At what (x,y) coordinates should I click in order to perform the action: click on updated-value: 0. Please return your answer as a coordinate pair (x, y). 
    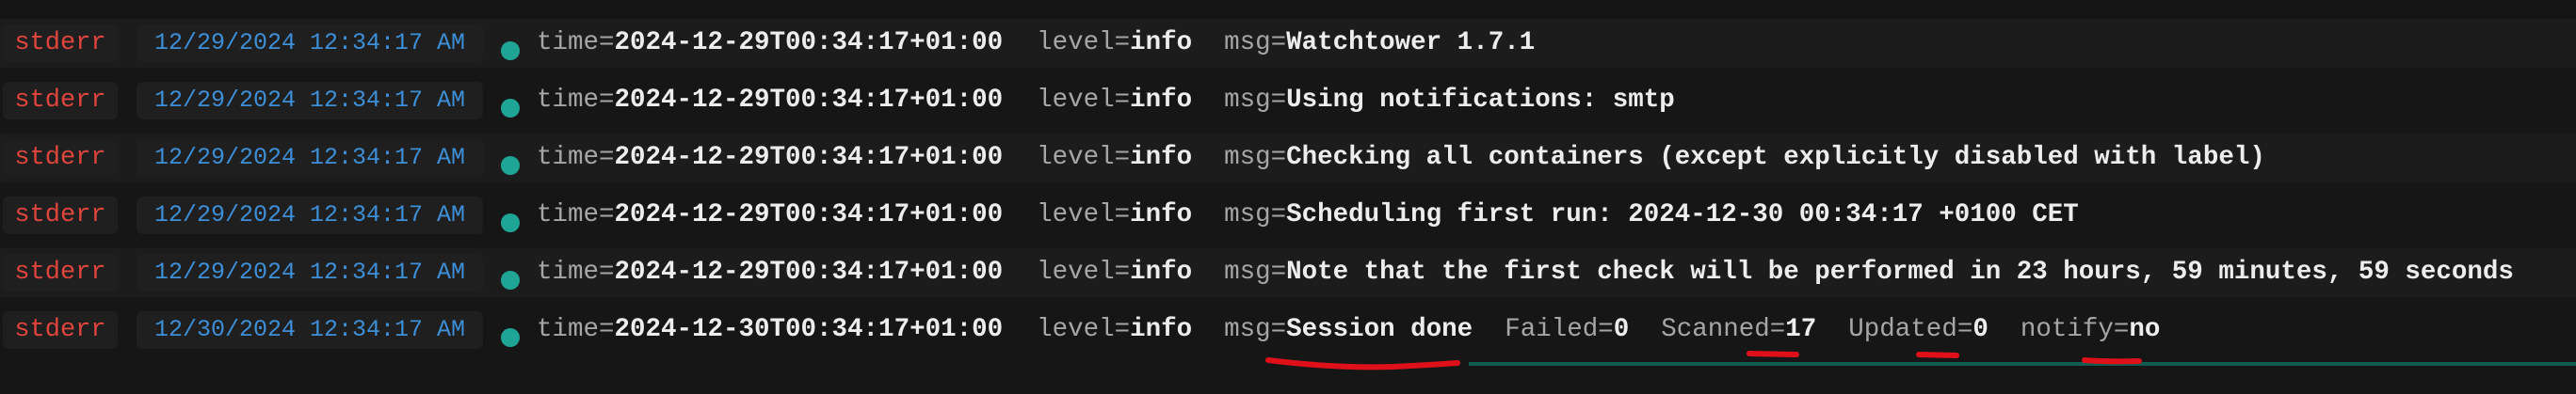
    Looking at the image, I should click on (1980, 329).